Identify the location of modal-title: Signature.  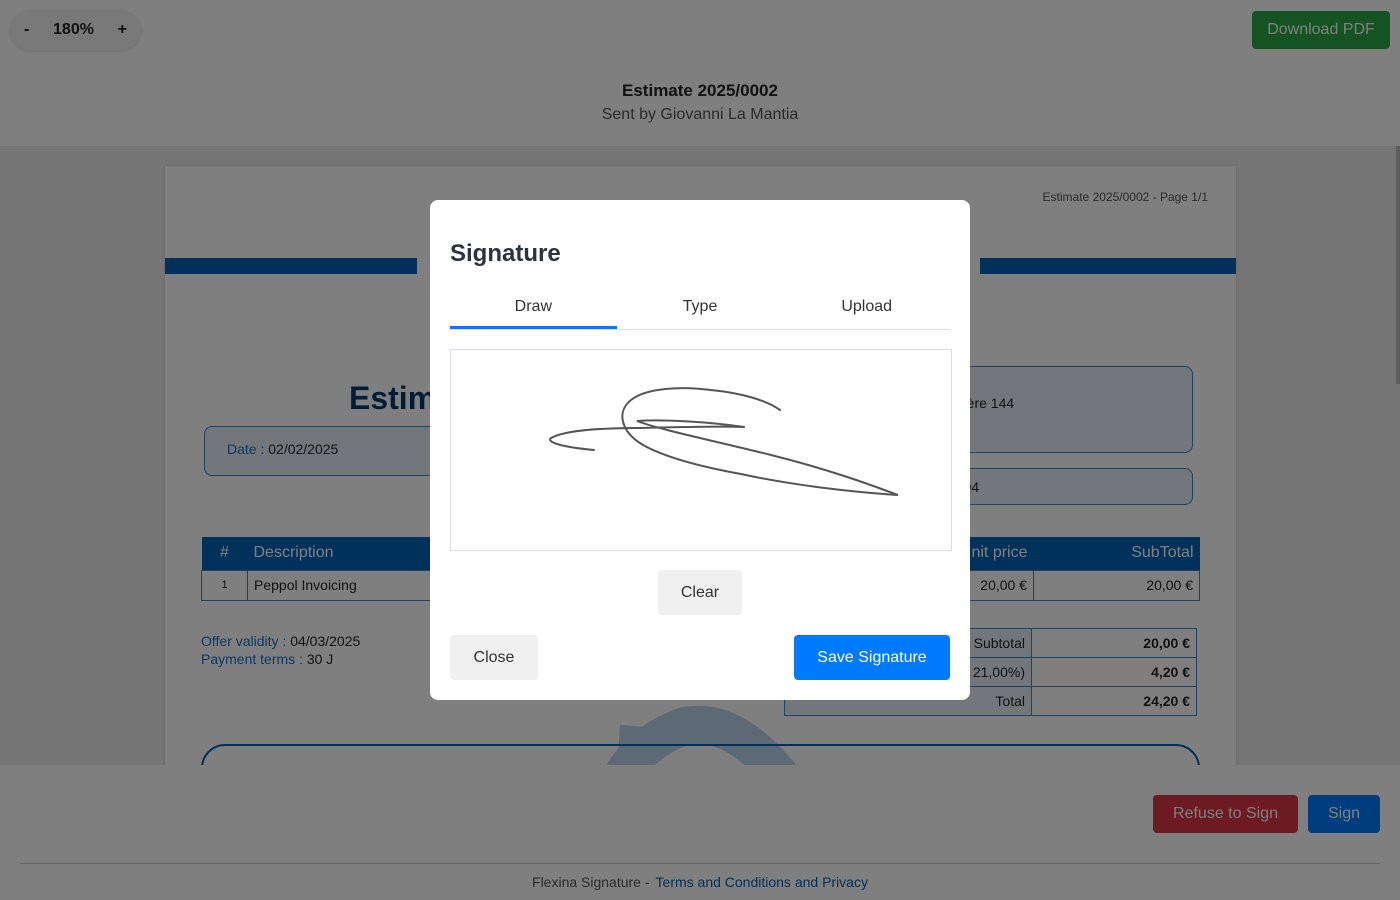
(505, 253).